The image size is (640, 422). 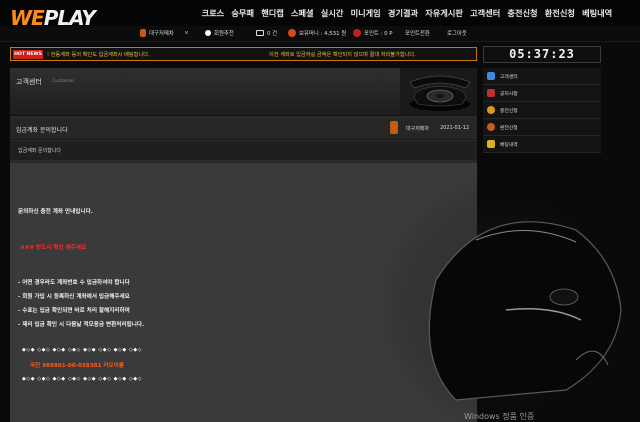 What do you see at coordinates (365, 13) in the screenshot?
I see `nav-item-minigame: 미니게임` at bounding box center [365, 13].